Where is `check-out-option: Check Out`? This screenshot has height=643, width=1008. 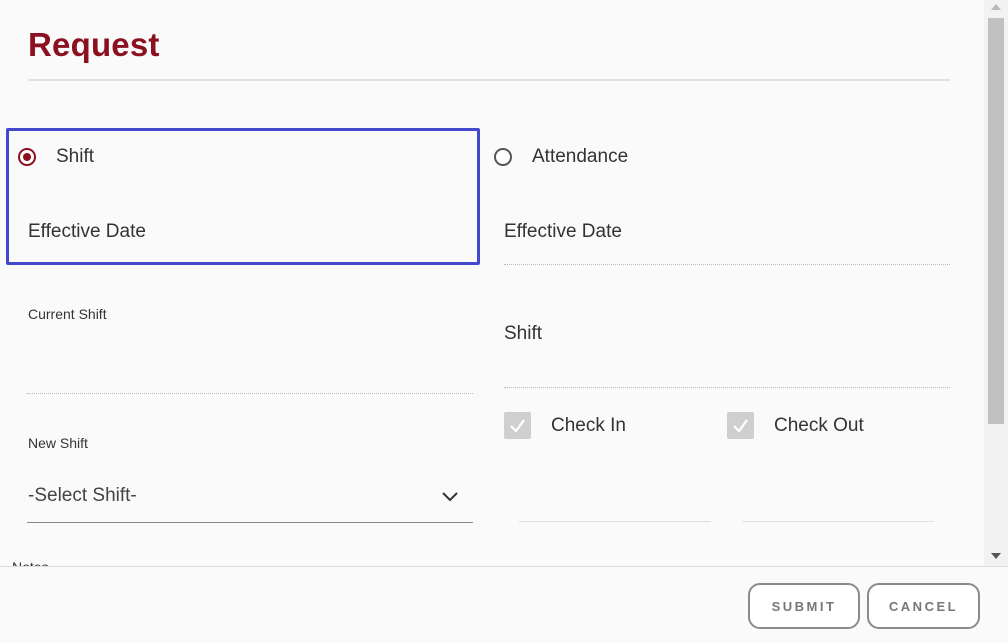 check-out-option: Check Out is located at coordinates (795, 425).